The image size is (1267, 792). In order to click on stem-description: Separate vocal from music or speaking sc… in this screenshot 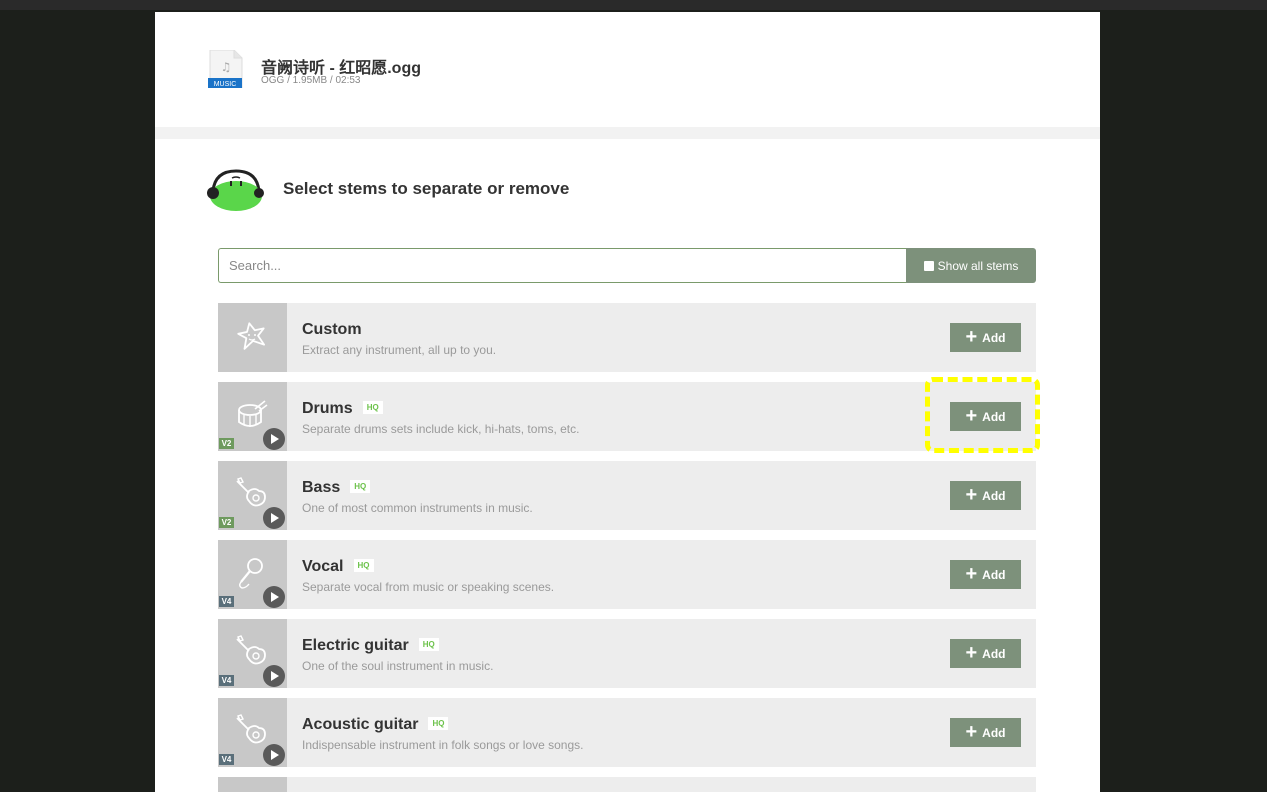, I will do `click(428, 587)`.